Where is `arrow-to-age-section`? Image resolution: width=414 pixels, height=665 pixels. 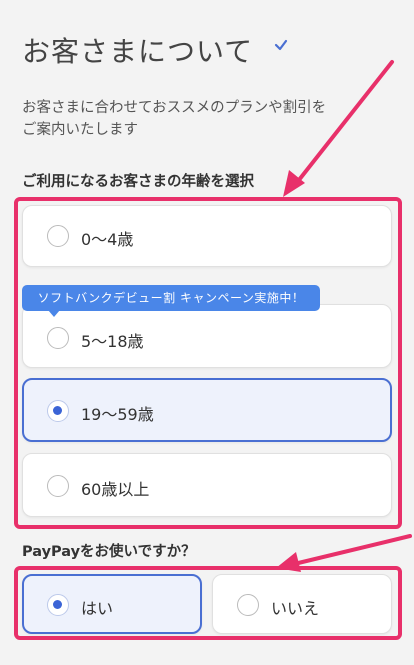 arrow-to-age-section is located at coordinates (338, 128).